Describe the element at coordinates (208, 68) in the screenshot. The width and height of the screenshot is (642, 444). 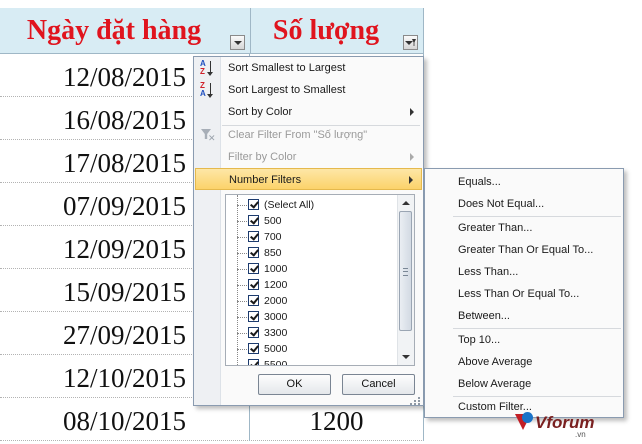
I see `sort-ascending-icon: AZ` at that location.